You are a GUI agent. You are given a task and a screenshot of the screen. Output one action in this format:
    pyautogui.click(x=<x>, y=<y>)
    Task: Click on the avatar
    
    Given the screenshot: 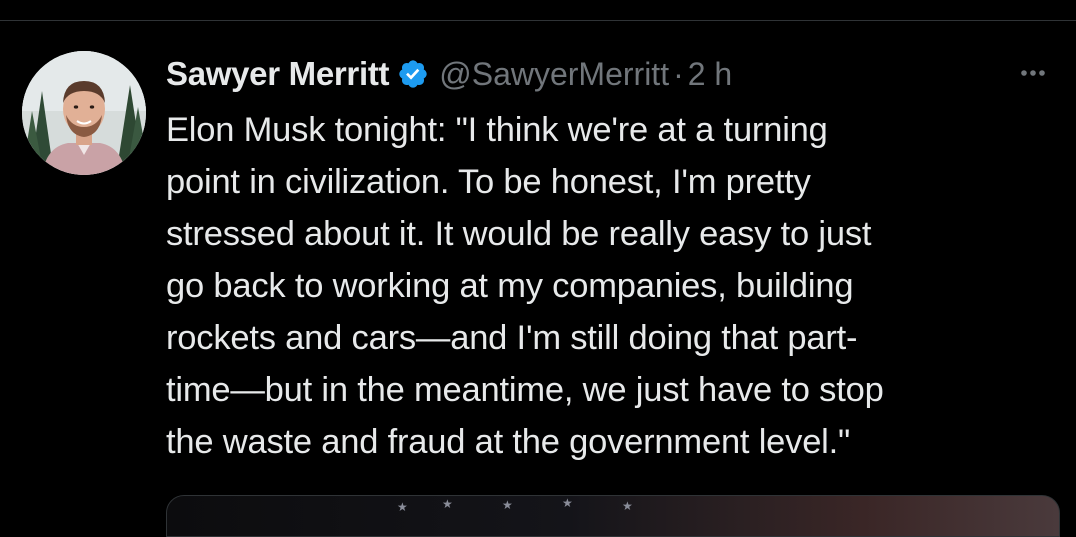 What is the action you would take?
    pyautogui.click(x=84, y=113)
    